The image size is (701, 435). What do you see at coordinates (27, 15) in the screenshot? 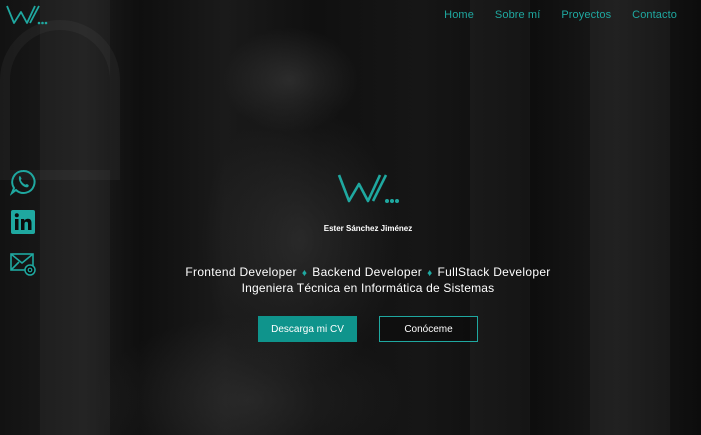
I see `brand-logo` at bounding box center [27, 15].